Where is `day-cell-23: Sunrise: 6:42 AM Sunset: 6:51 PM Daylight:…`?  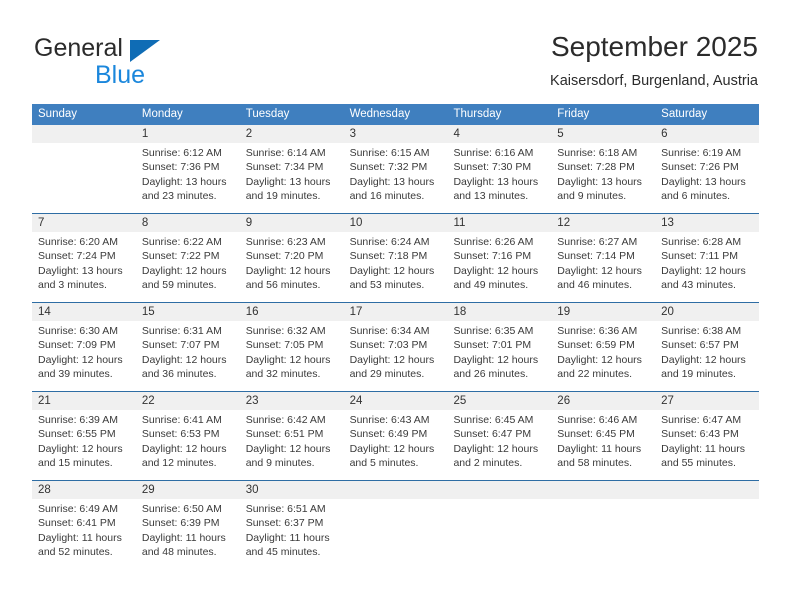
day-cell-23: Sunrise: 6:42 AM Sunset: 6:51 PM Daylight:… is located at coordinates (292, 445).